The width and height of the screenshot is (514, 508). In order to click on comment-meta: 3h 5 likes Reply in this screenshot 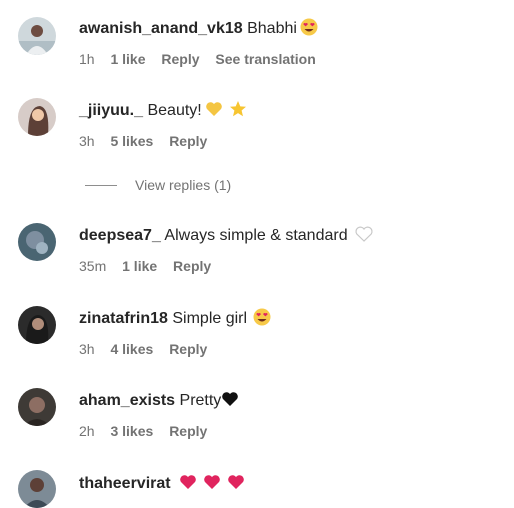, I will do `click(149, 141)`.